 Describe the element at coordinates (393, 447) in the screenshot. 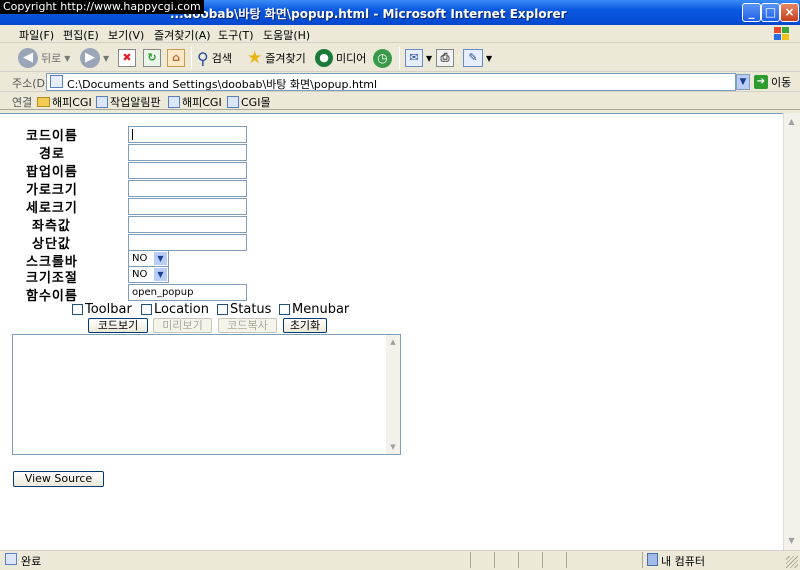

I see `textarea-scroll-down: ▼` at that location.